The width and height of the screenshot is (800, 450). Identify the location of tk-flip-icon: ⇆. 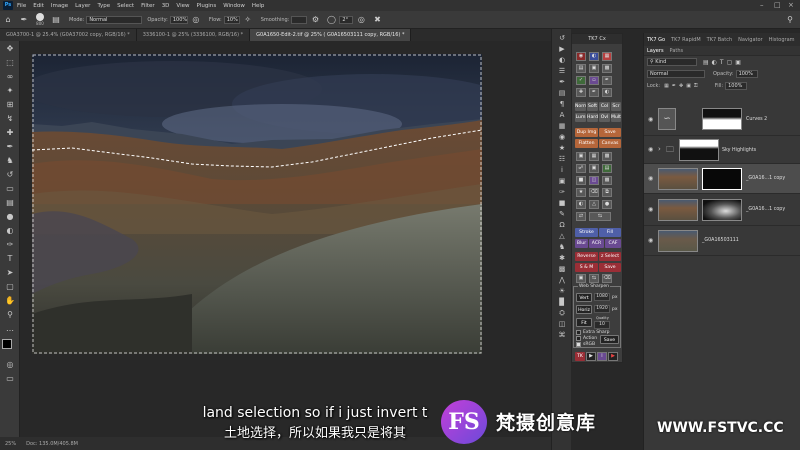
(594, 278).